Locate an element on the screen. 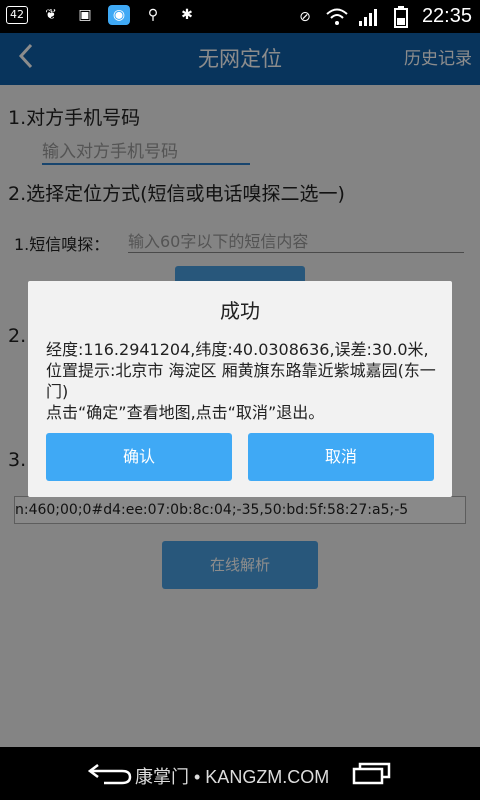 The height and width of the screenshot is (800, 480). mute-icon: ⊘ is located at coordinates (305, 16).